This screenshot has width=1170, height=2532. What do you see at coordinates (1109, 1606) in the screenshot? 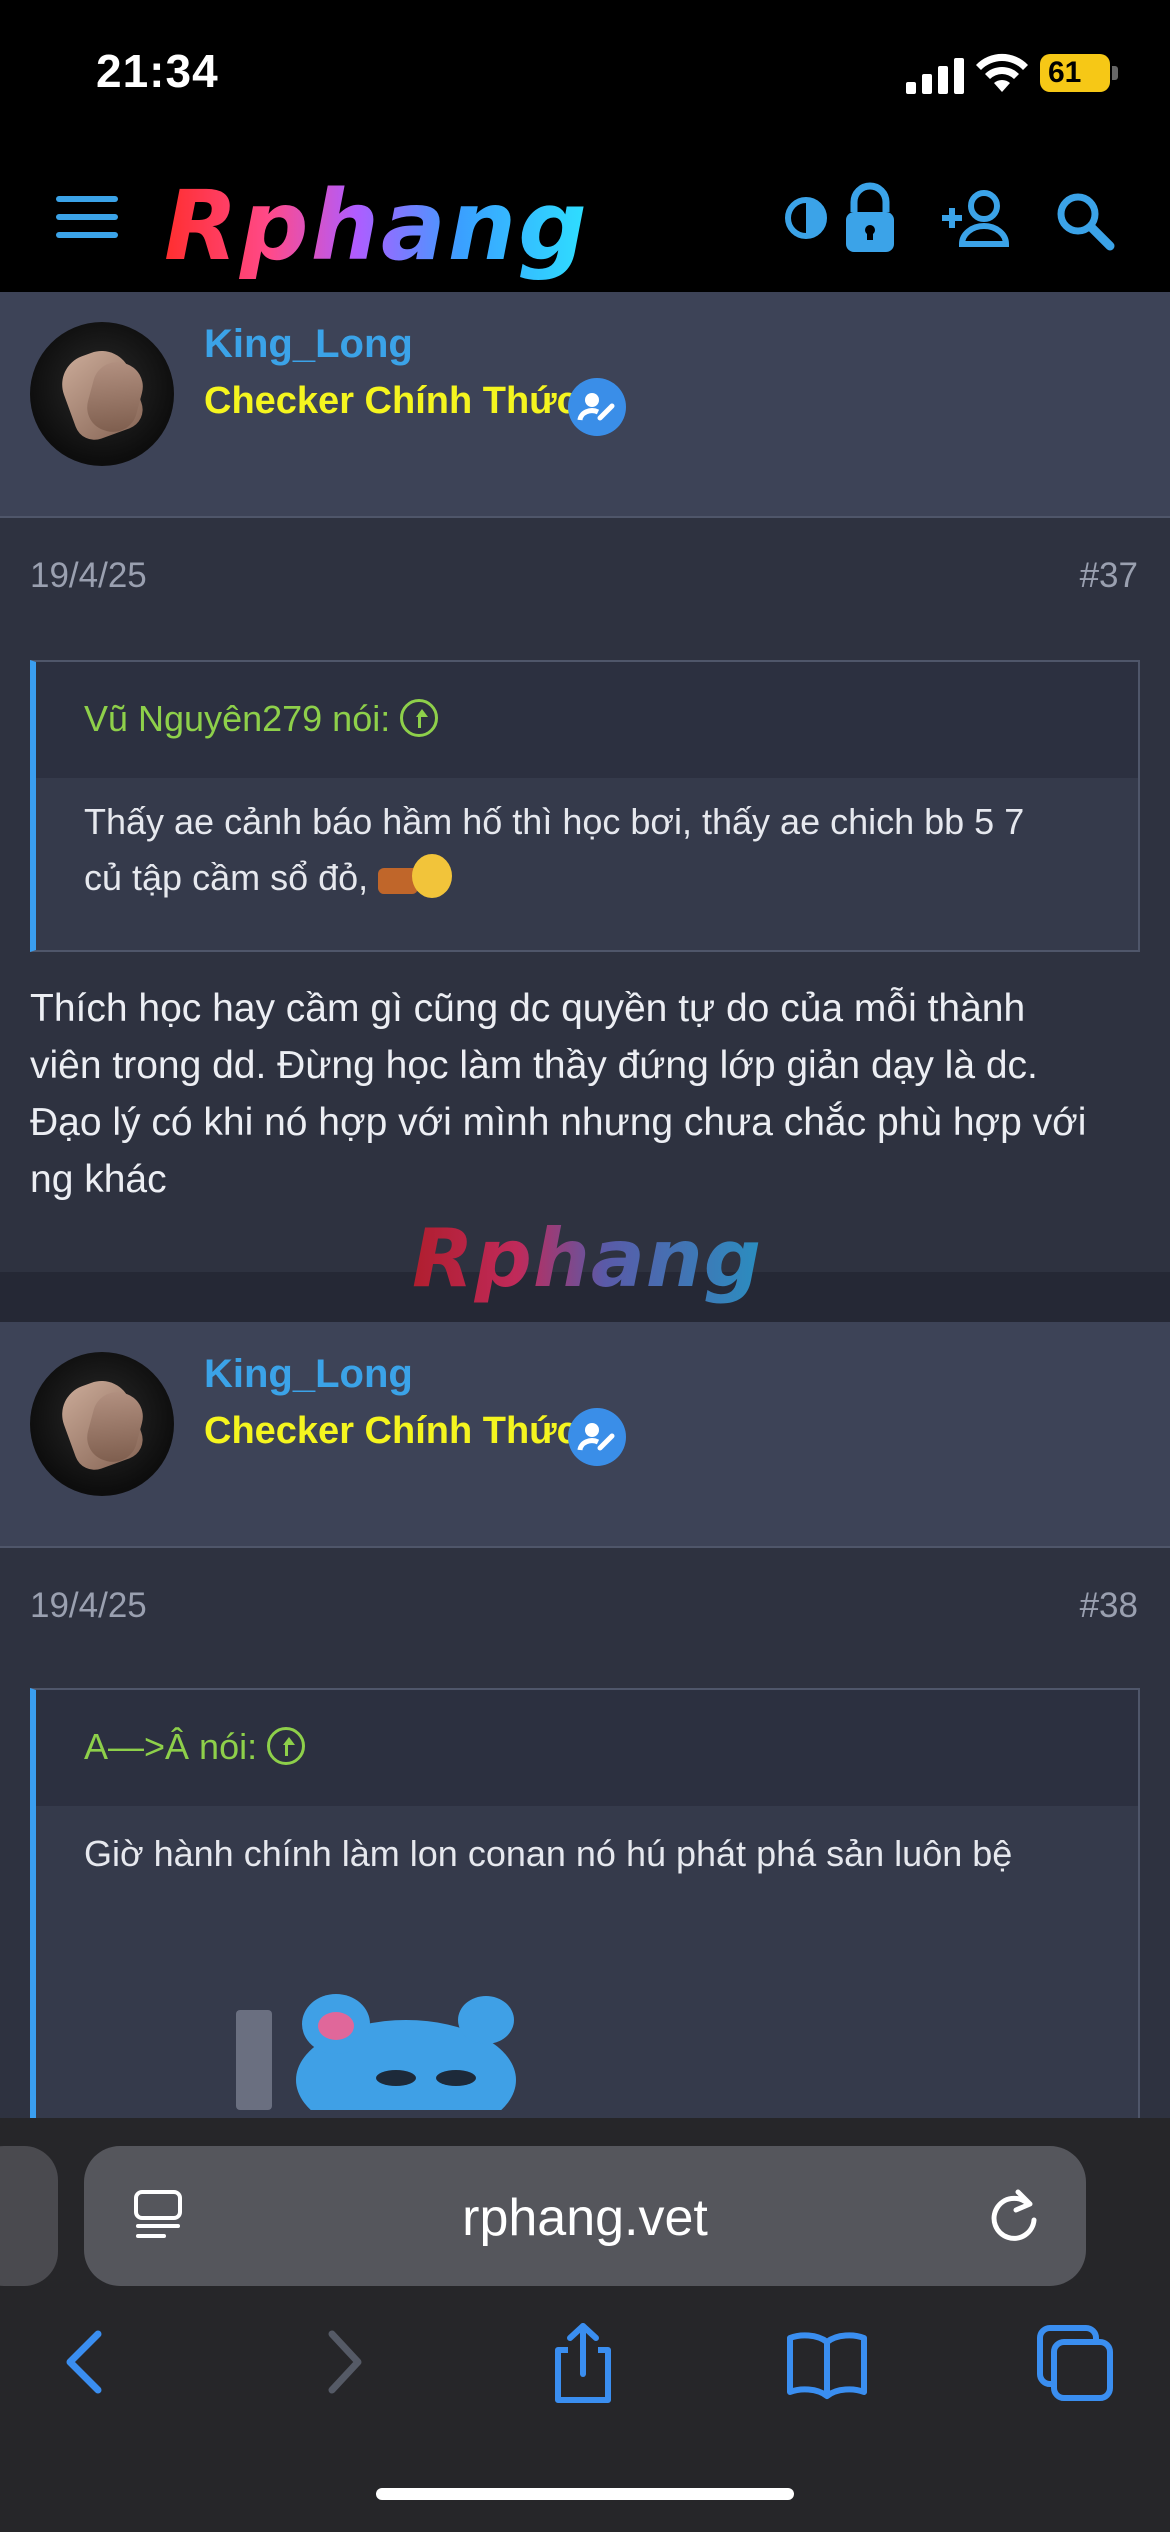
I see `post-number: #38` at bounding box center [1109, 1606].